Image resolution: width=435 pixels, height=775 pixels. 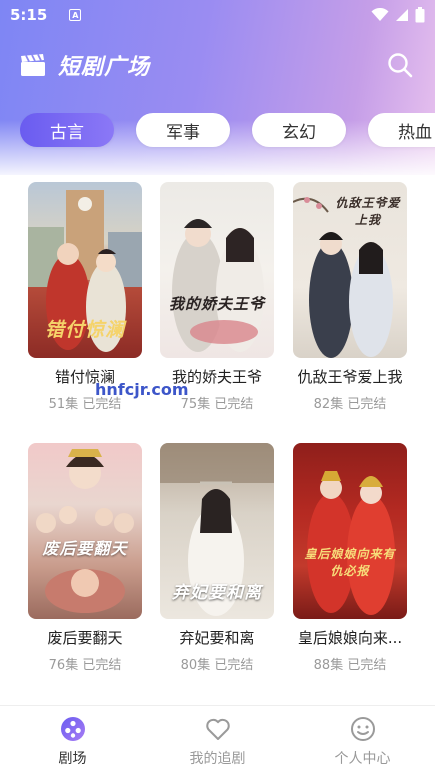 I want to click on poster-title-art: 弃妃要和离, so click(x=217, y=593).